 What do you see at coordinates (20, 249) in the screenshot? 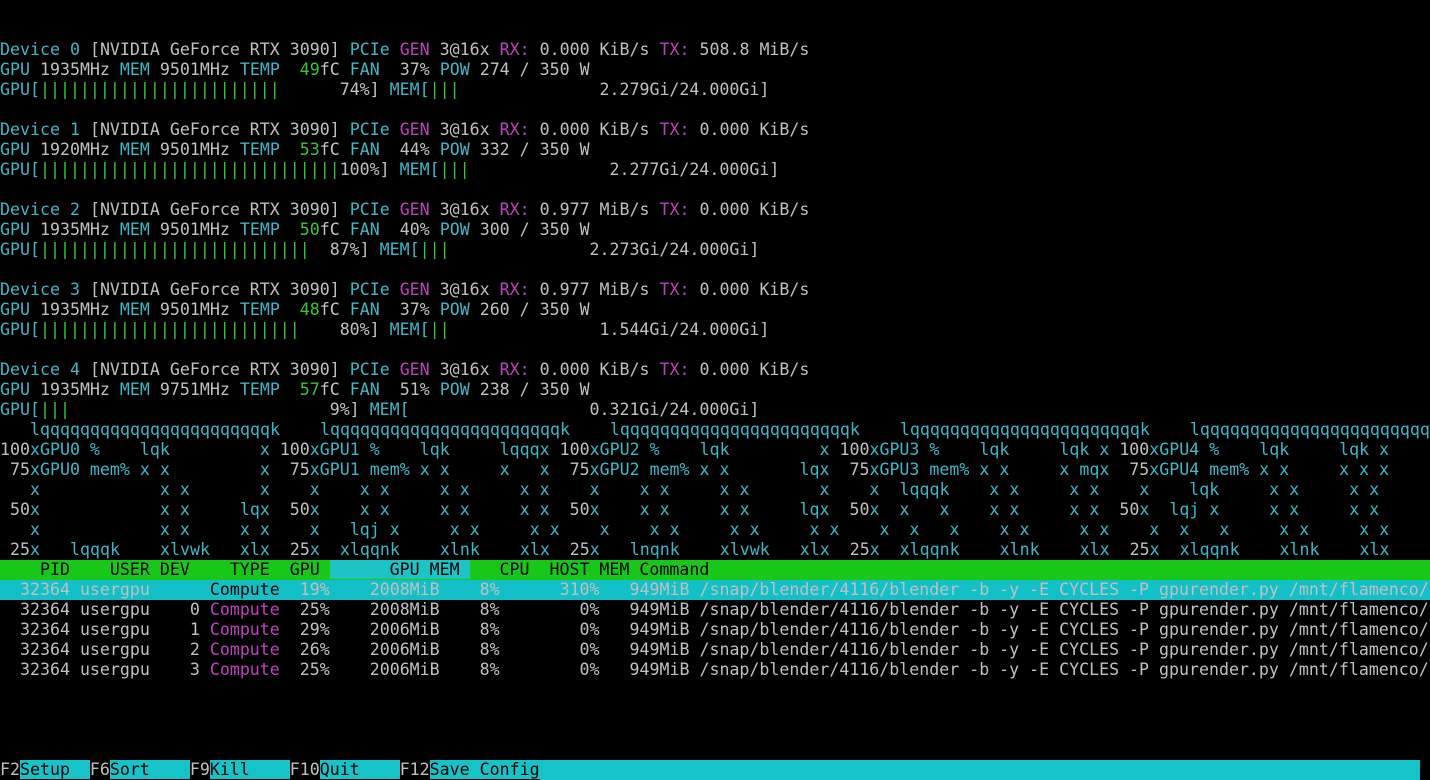
I see `gpu-util-bar-open: GPU[` at bounding box center [20, 249].